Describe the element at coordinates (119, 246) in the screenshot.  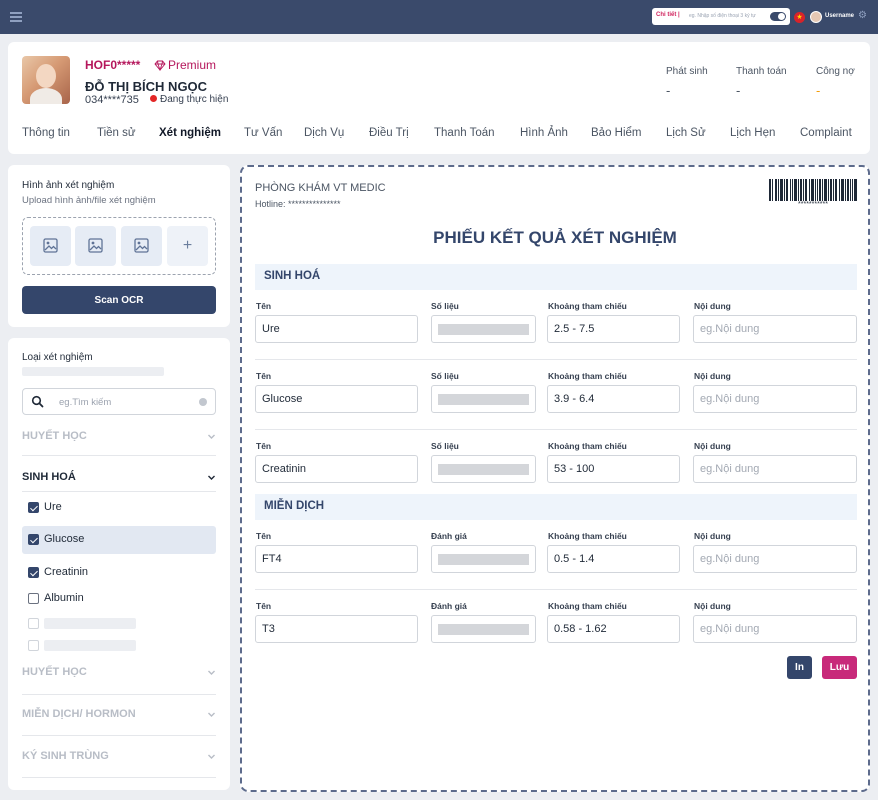
I see `upload-dropzone: +` at that location.